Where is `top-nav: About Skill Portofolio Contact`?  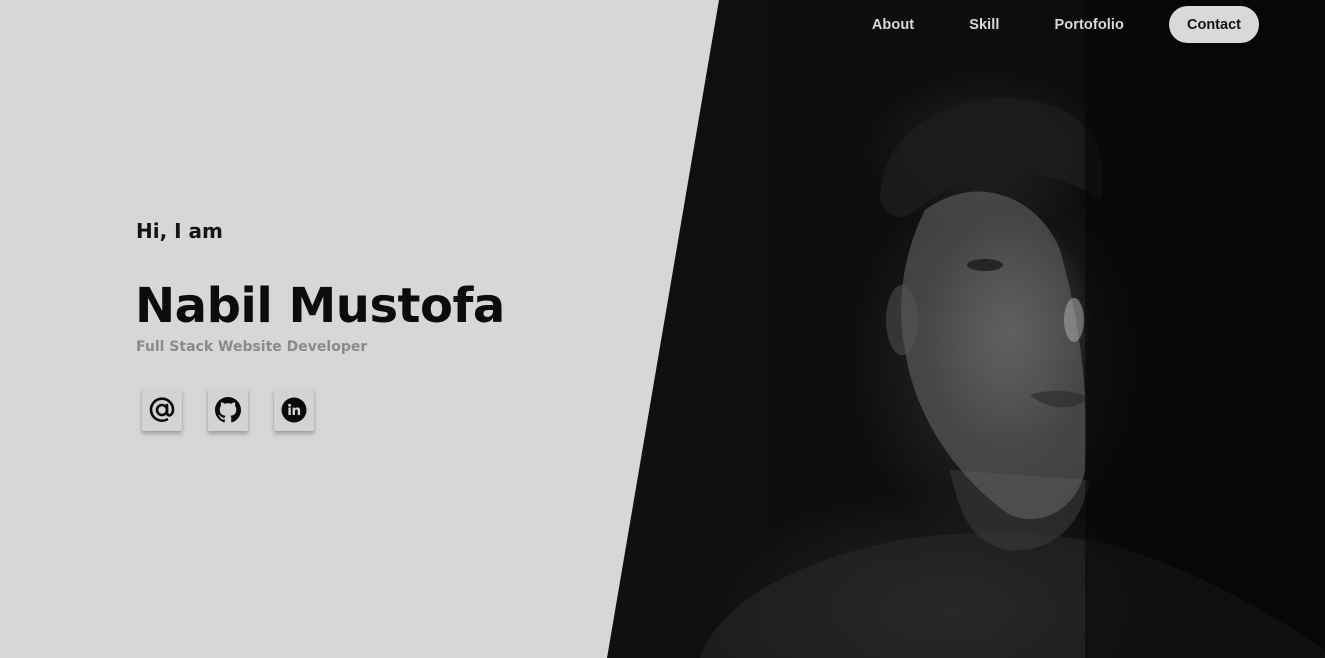
top-nav: About Skill Portofolio Contact is located at coordinates (1065, 24).